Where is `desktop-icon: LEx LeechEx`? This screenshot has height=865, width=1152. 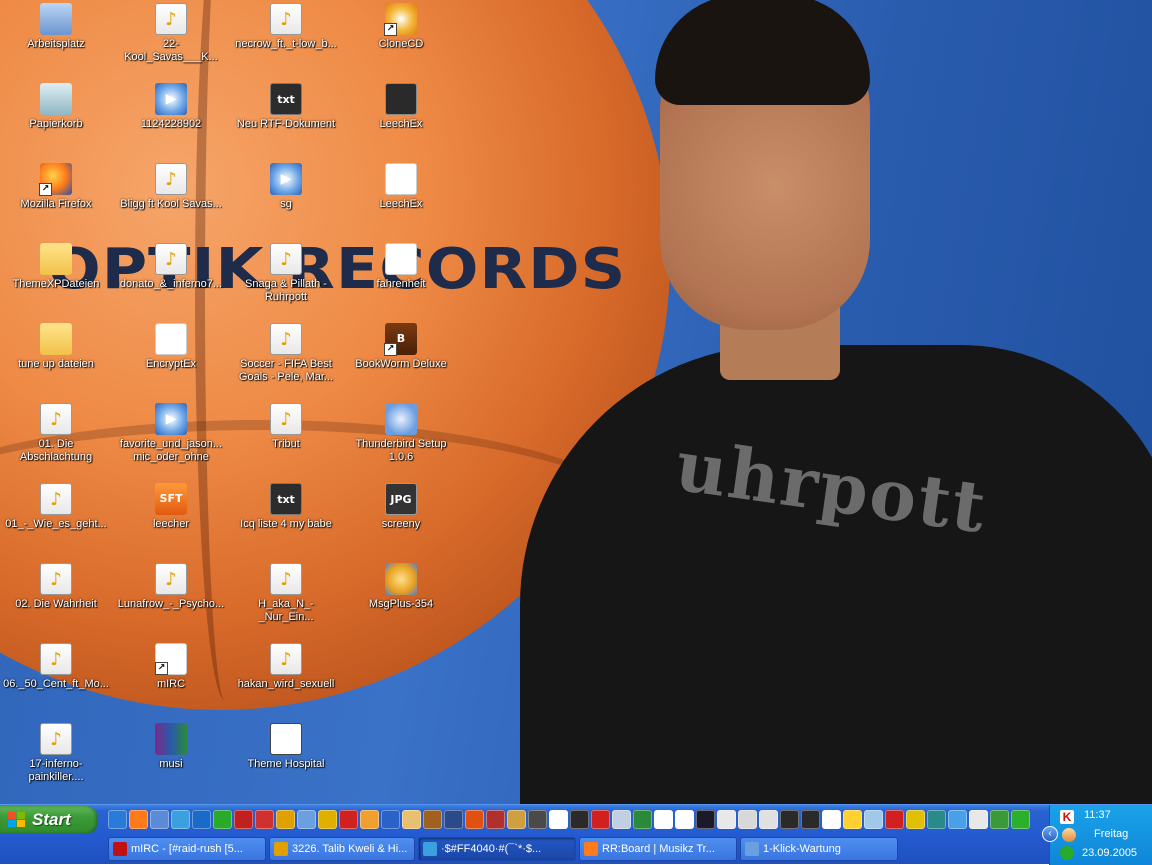
desktop-icon: LEx LeechEx is located at coordinates (401, 200).